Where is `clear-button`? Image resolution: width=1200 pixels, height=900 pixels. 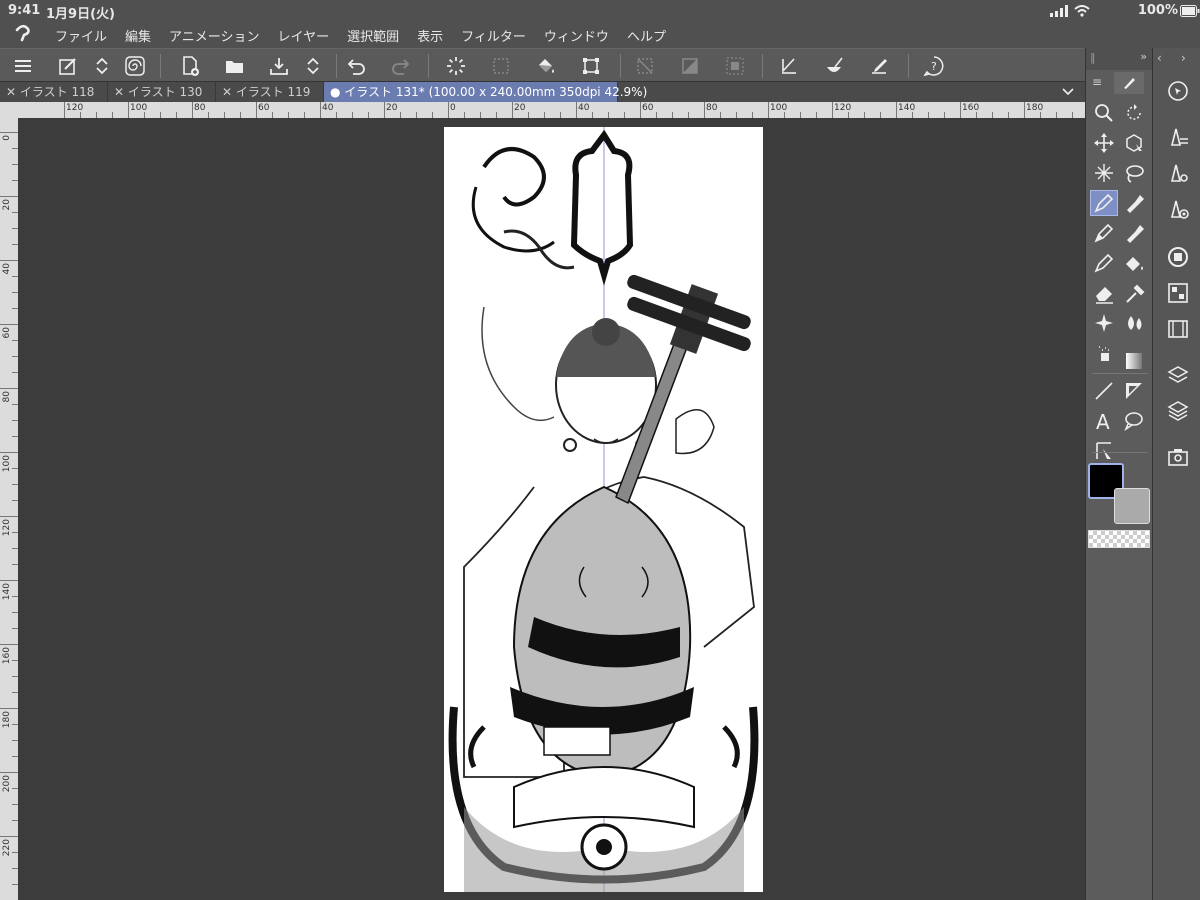 clear-button is located at coordinates (645, 66).